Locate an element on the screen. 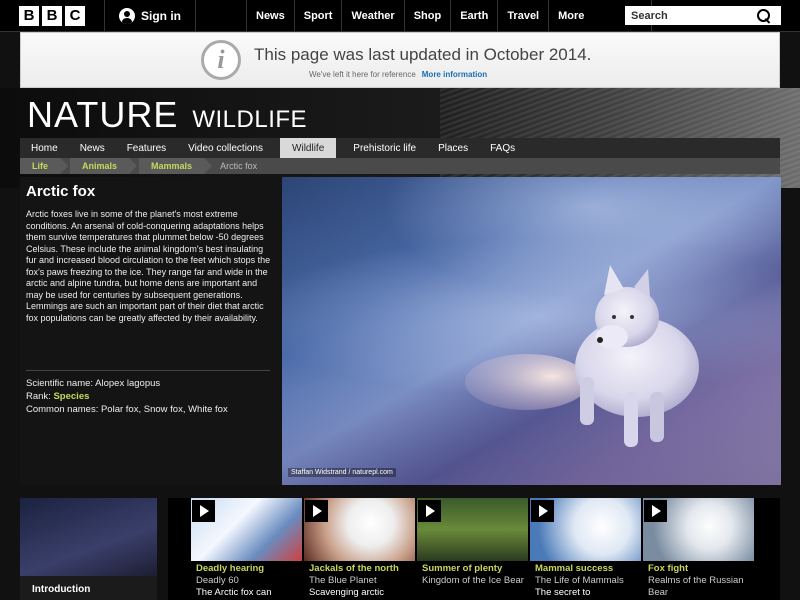 This screenshot has width=800, height=600. introduction-tile: Introduction is located at coordinates (88, 549).